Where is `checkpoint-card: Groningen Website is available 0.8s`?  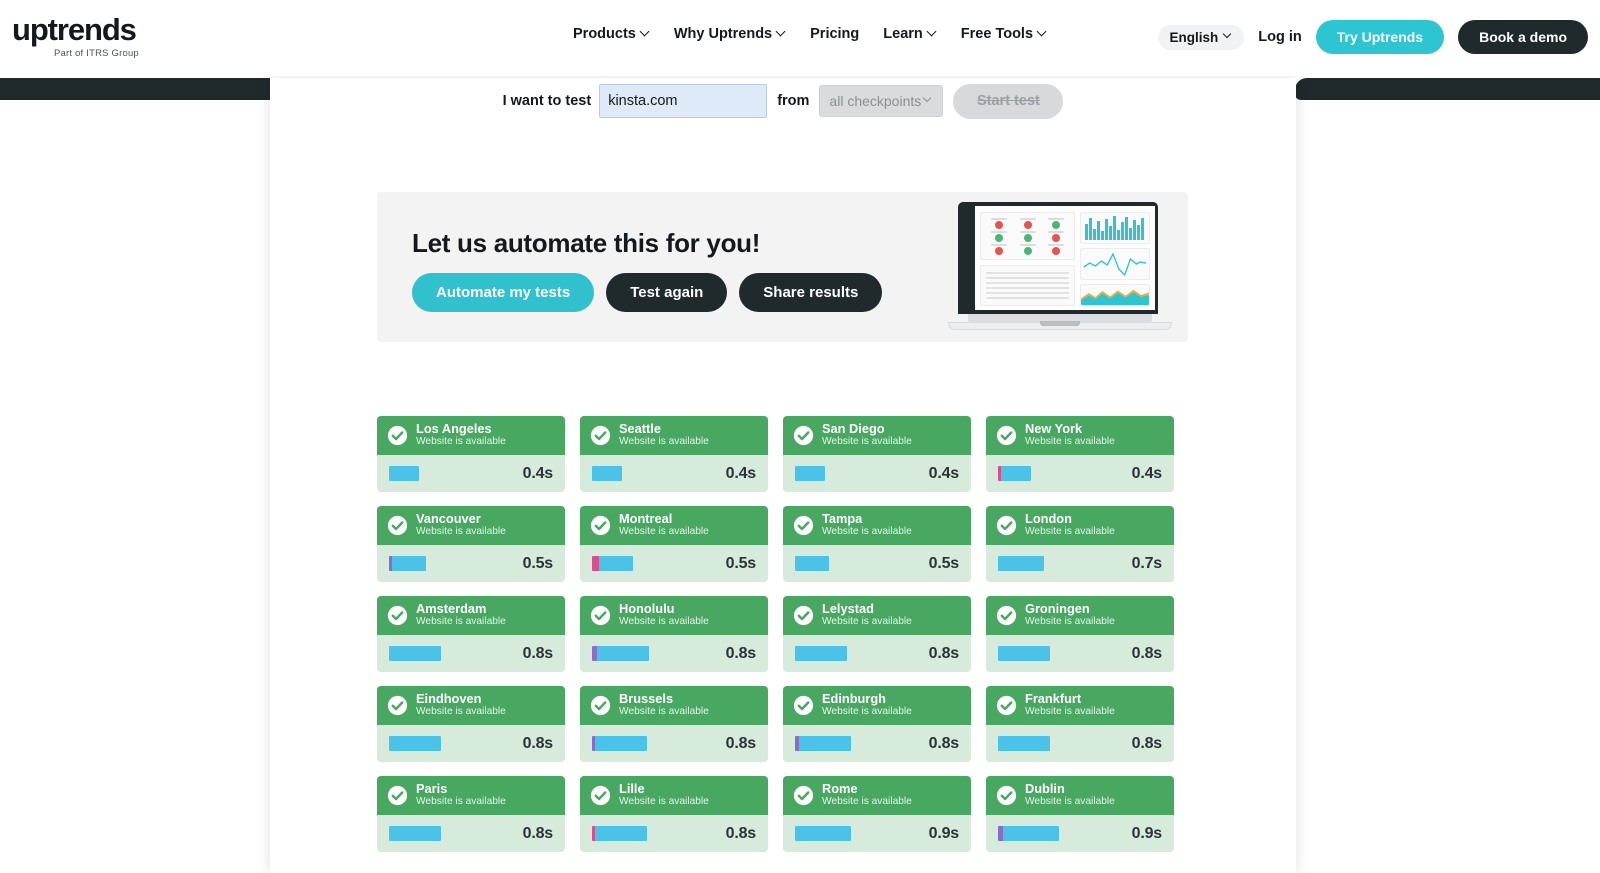 checkpoint-card: Groningen Website is available 0.8s is located at coordinates (1080, 634).